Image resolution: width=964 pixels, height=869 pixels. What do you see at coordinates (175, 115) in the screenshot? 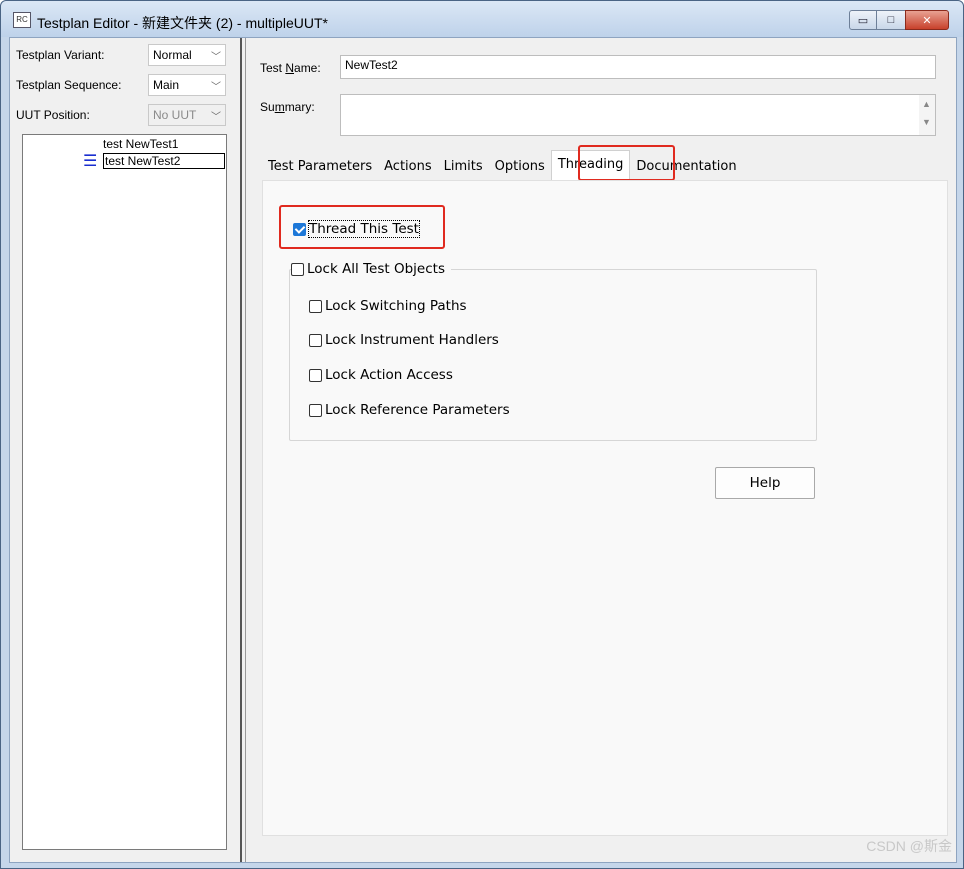
I see `uut-position-value: No UUT` at bounding box center [175, 115].